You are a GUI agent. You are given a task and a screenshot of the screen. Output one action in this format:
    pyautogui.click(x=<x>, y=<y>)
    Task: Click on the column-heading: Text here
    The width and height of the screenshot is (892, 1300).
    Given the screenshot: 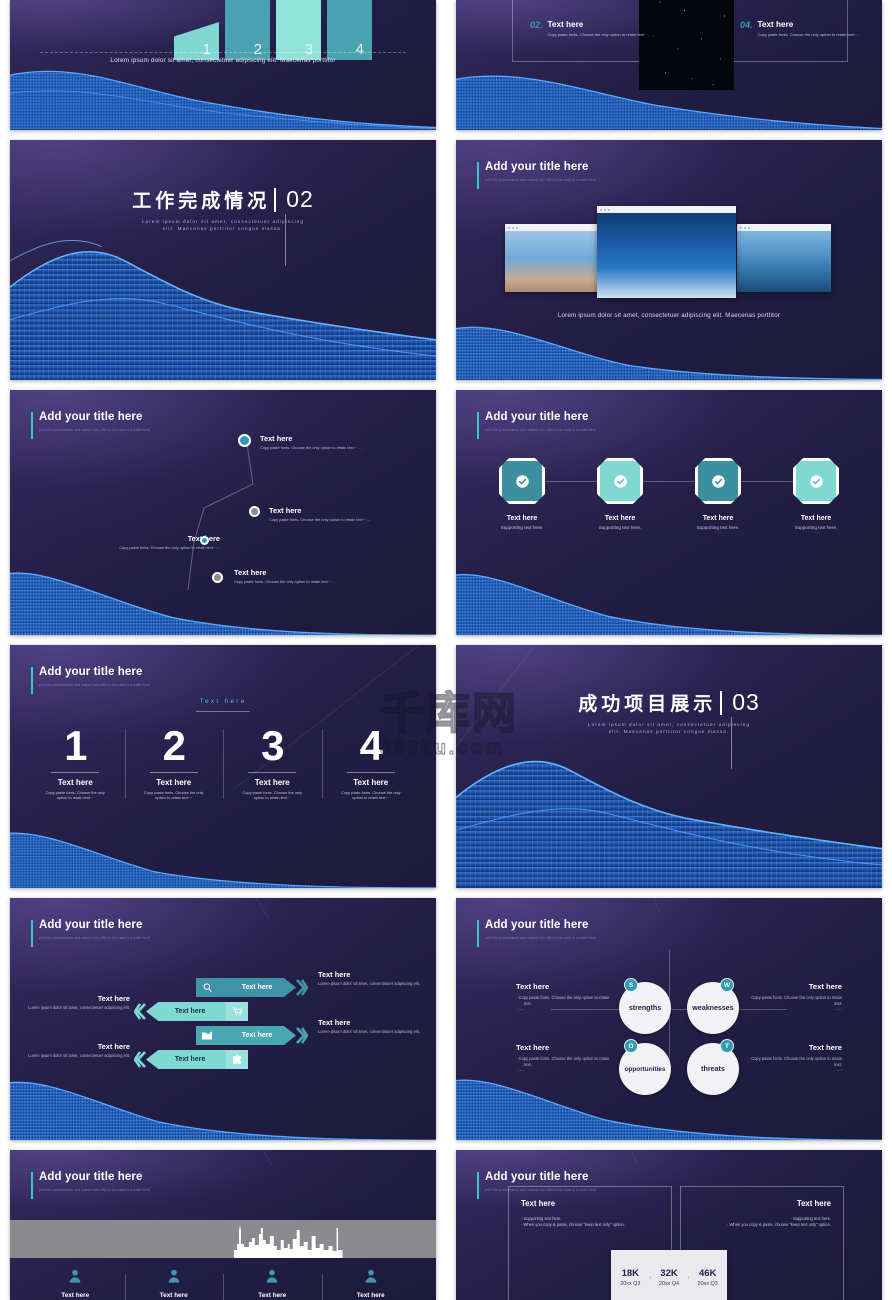 What is the action you would take?
    pyautogui.click(x=272, y=782)
    